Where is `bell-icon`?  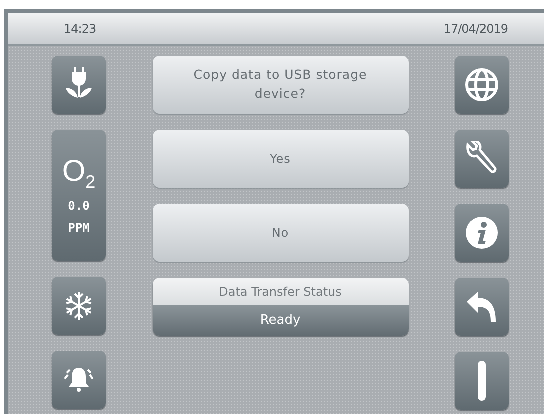 bell-icon is located at coordinates (79, 380).